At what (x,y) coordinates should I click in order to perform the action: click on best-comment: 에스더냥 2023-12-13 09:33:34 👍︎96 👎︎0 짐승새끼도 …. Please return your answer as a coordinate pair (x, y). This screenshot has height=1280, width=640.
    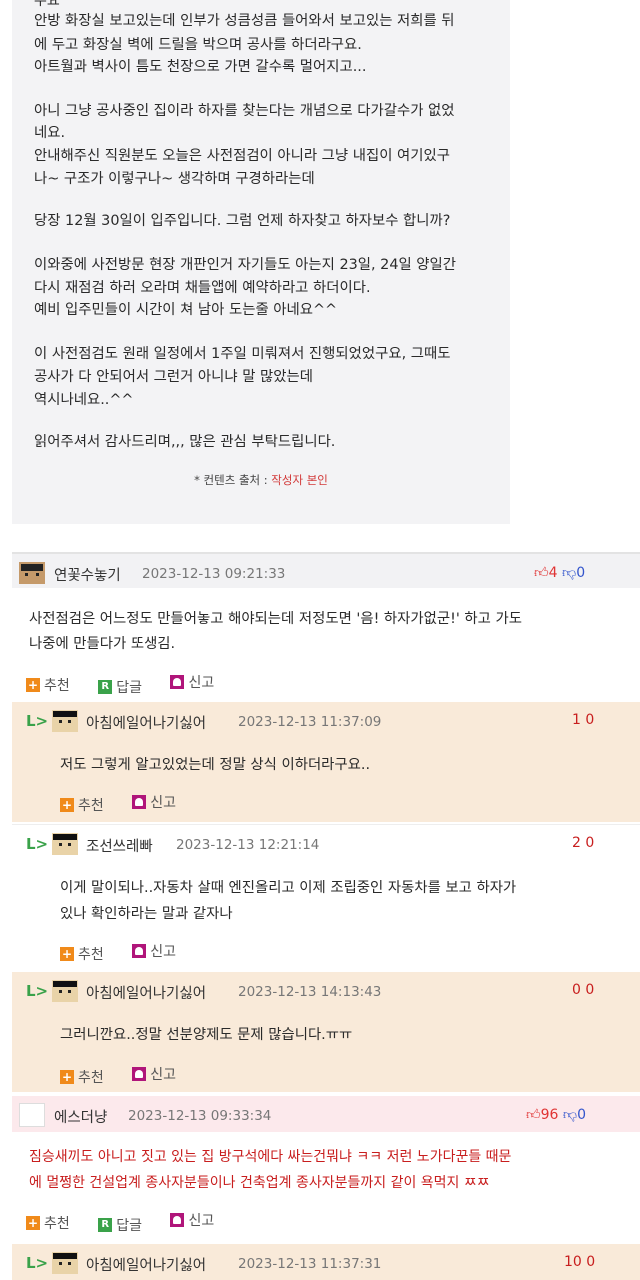
    Looking at the image, I should click on (326, 1168).